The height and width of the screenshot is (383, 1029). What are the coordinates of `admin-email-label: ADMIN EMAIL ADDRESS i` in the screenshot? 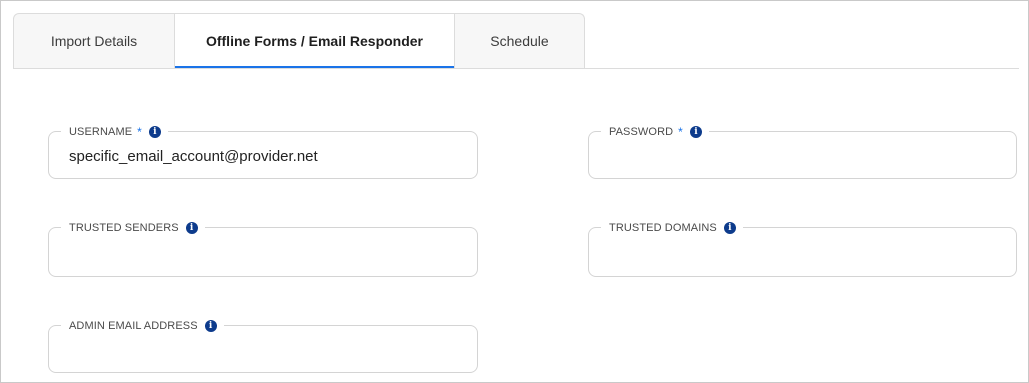 It's located at (142, 326).